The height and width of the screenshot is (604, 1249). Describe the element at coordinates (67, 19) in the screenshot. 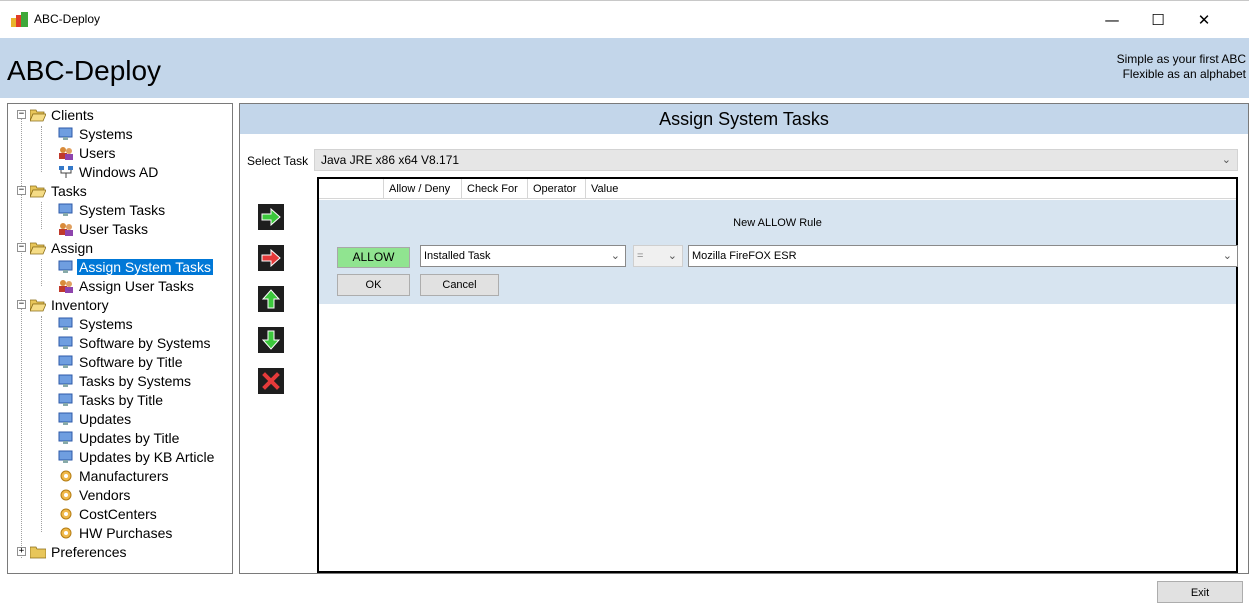

I see `window-title: ABC-Deploy` at that location.